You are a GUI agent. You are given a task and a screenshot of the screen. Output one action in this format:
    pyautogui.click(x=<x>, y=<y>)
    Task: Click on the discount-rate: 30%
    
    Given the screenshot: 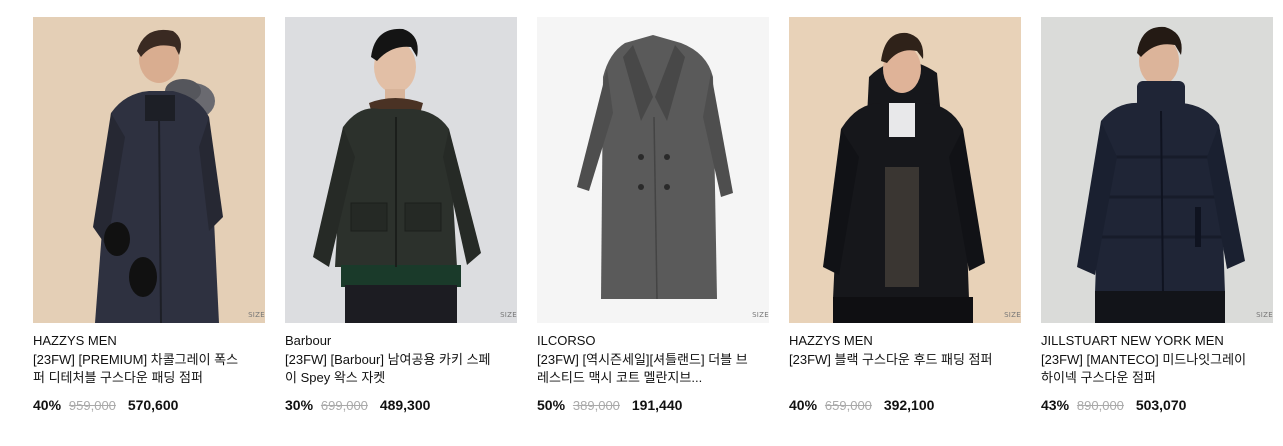 What is the action you would take?
    pyautogui.click(x=299, y=405)
    